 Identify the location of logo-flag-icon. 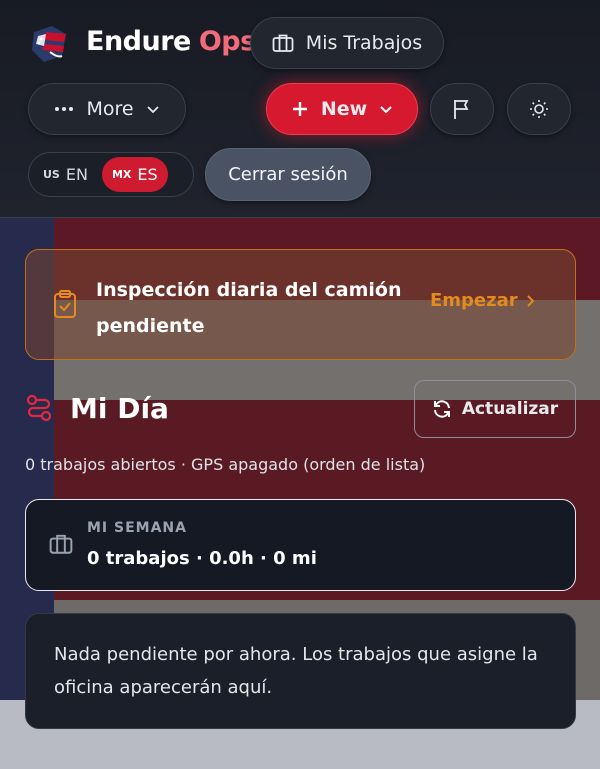
(50, 44).